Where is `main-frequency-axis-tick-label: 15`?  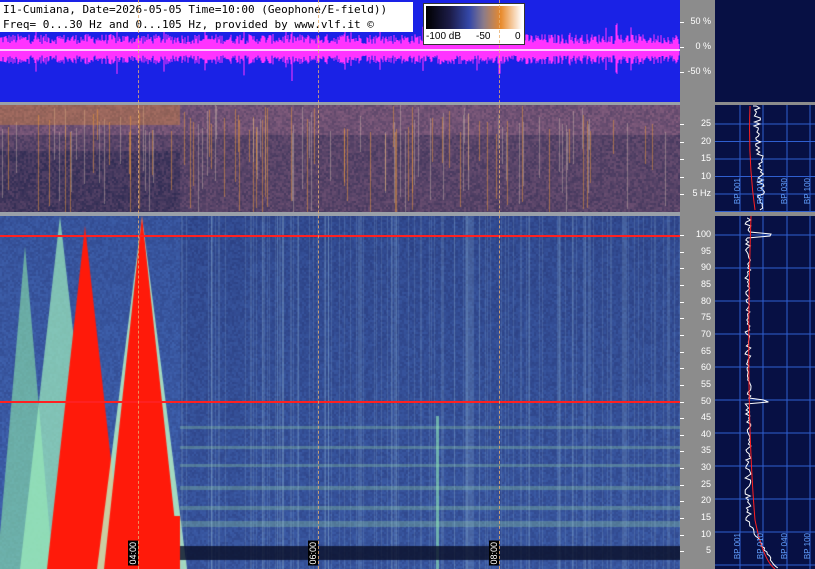 main-frequency-axis-tick-label: 15 is located at coordinates (705, 517).